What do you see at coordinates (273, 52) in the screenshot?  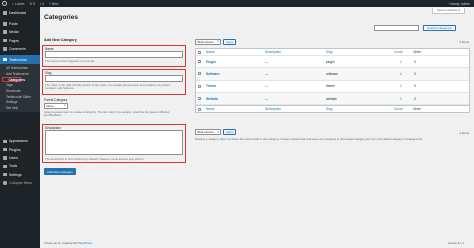 I see `column-description-header: Description` at bounding box center [273, 52].